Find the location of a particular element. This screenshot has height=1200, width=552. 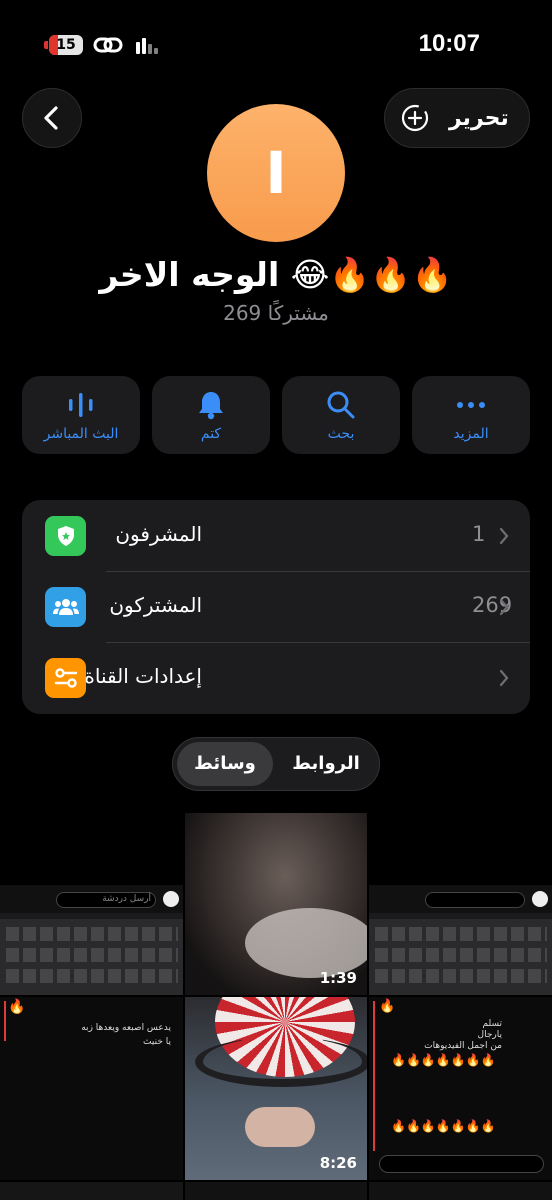

search-label: بحث is located at coordinates (341, 434).